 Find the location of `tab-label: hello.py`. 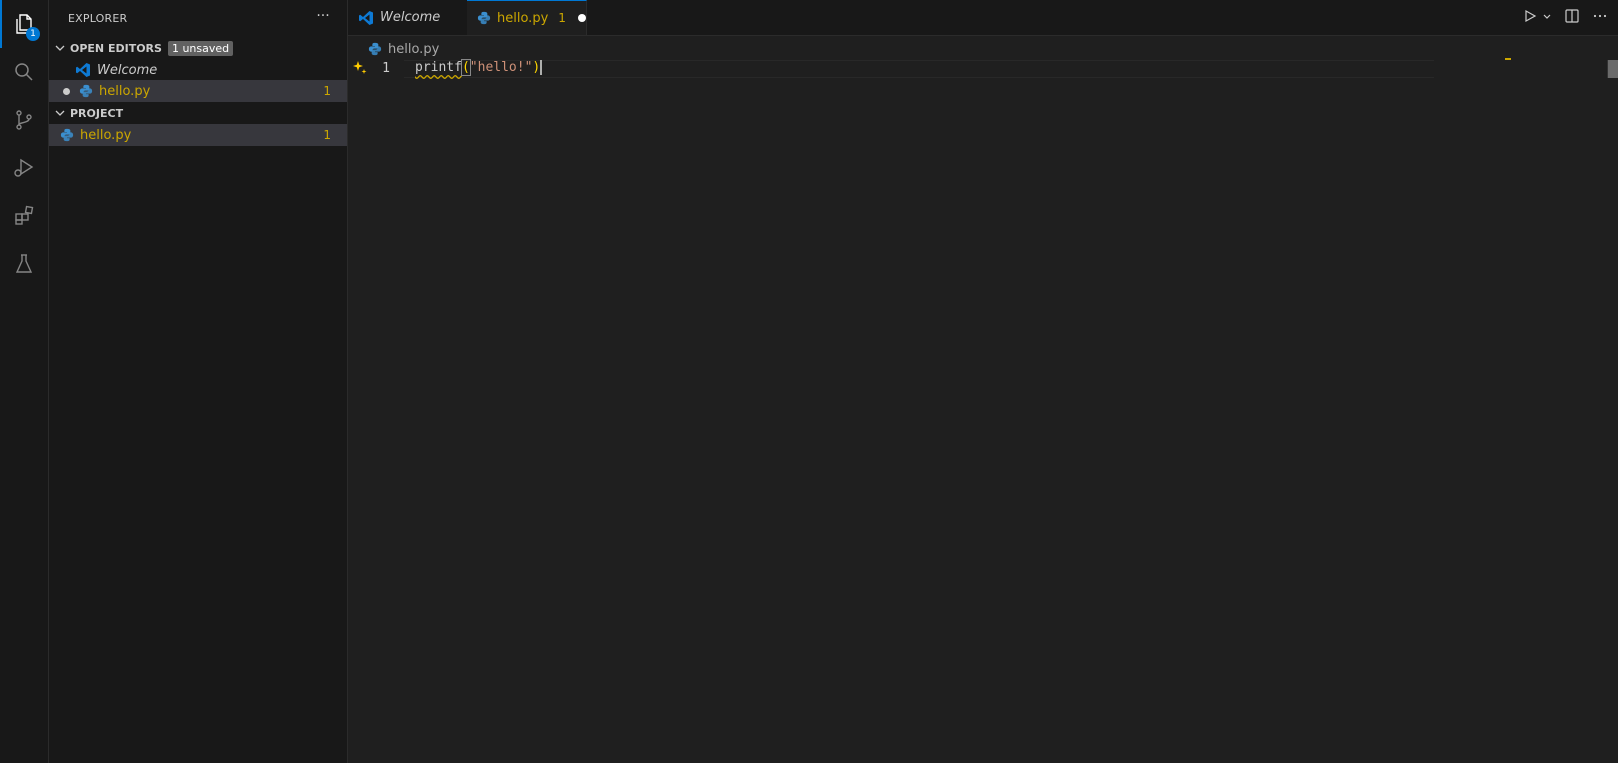

tab-label: hello.py is located at coordinates (523, 18).